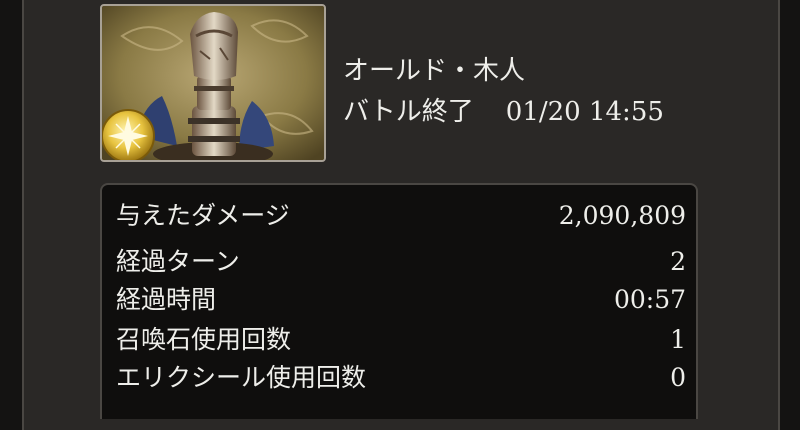 The width and height of the screenshot is (800, 430). Describe the element at coordinates (678, 339) in the screenshot. I see `stat-value: 1` at that location.